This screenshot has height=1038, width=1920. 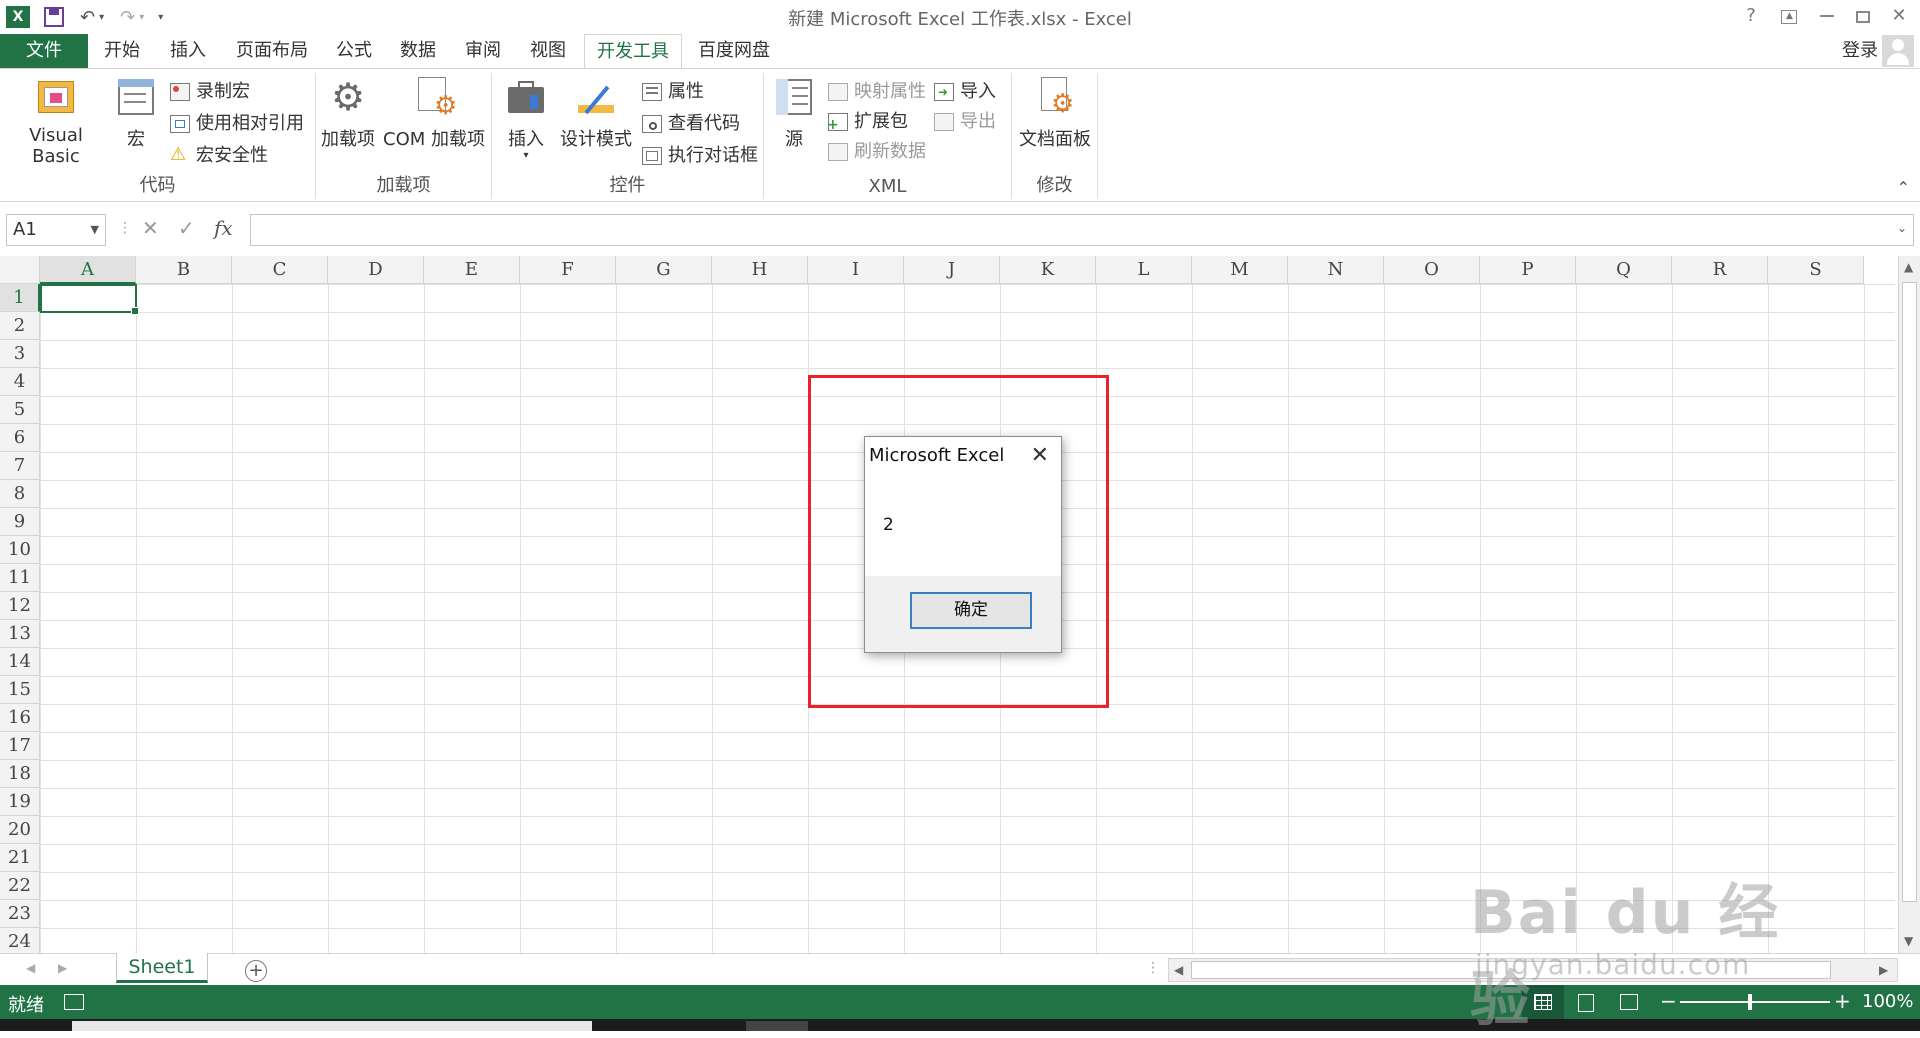 What do you see at coordinates (20, 466) in the screenshot?
I see `row-header-7: 7` at bounding box center [20, 466].